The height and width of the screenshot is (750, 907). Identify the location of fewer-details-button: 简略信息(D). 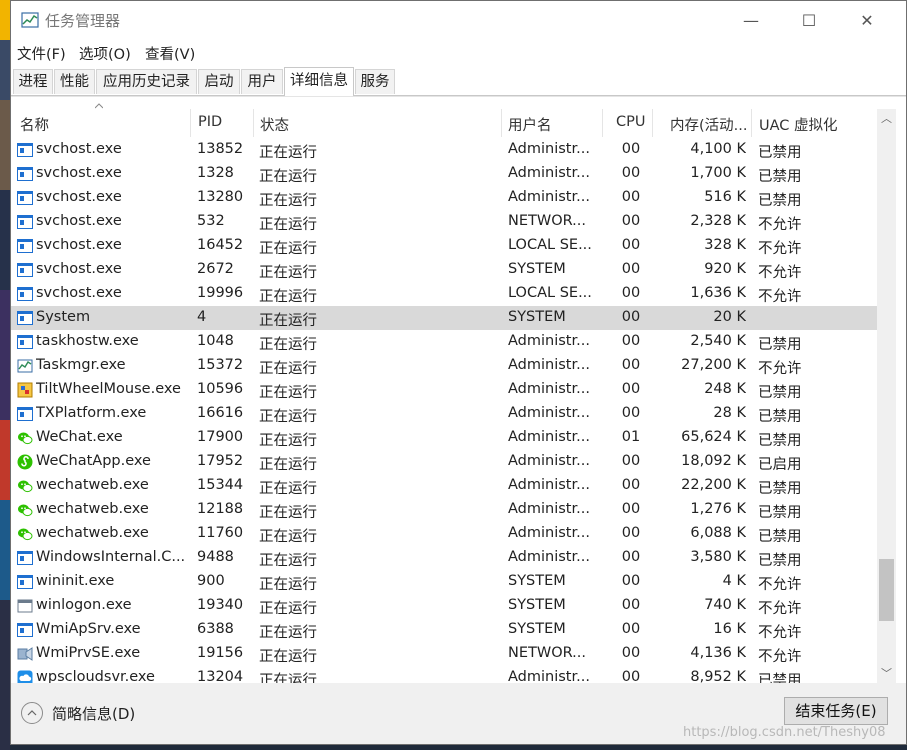
(78, 713).